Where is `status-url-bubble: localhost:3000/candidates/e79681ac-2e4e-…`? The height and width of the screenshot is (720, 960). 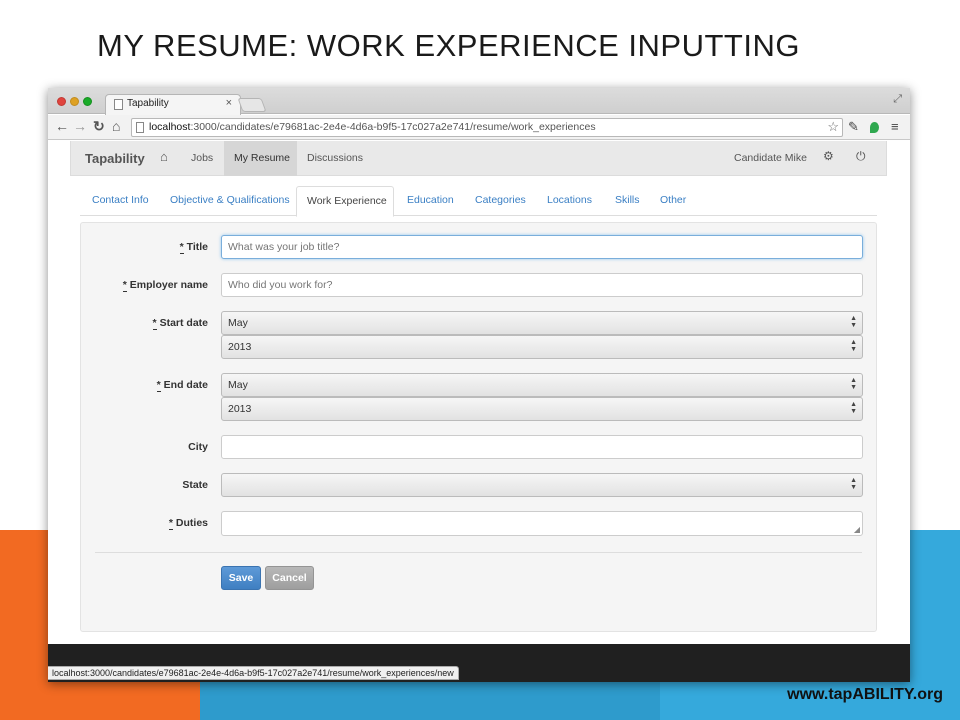 status-url-bubble: localhost:3000/candidates/e79681ac-2e4e-… is located at coordinates (253, 673).